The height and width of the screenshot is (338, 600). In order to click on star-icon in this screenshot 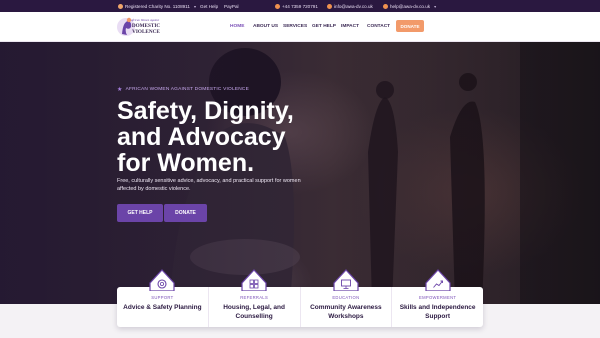, I will do `click(120, 6)`.